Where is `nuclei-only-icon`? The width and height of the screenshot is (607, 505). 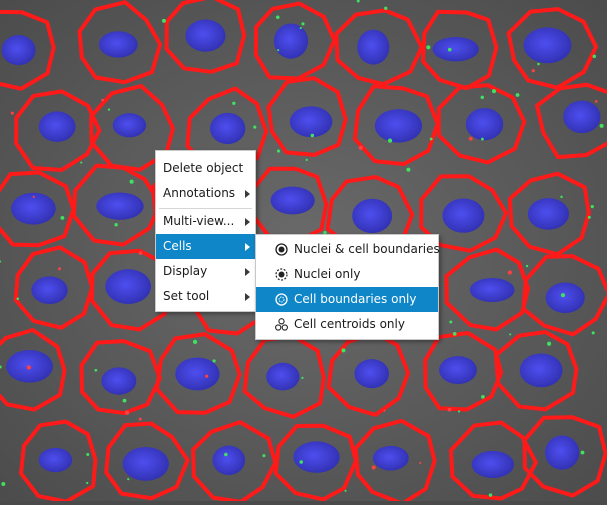
nuclei-only-icon is located at coordinates (281, 274).